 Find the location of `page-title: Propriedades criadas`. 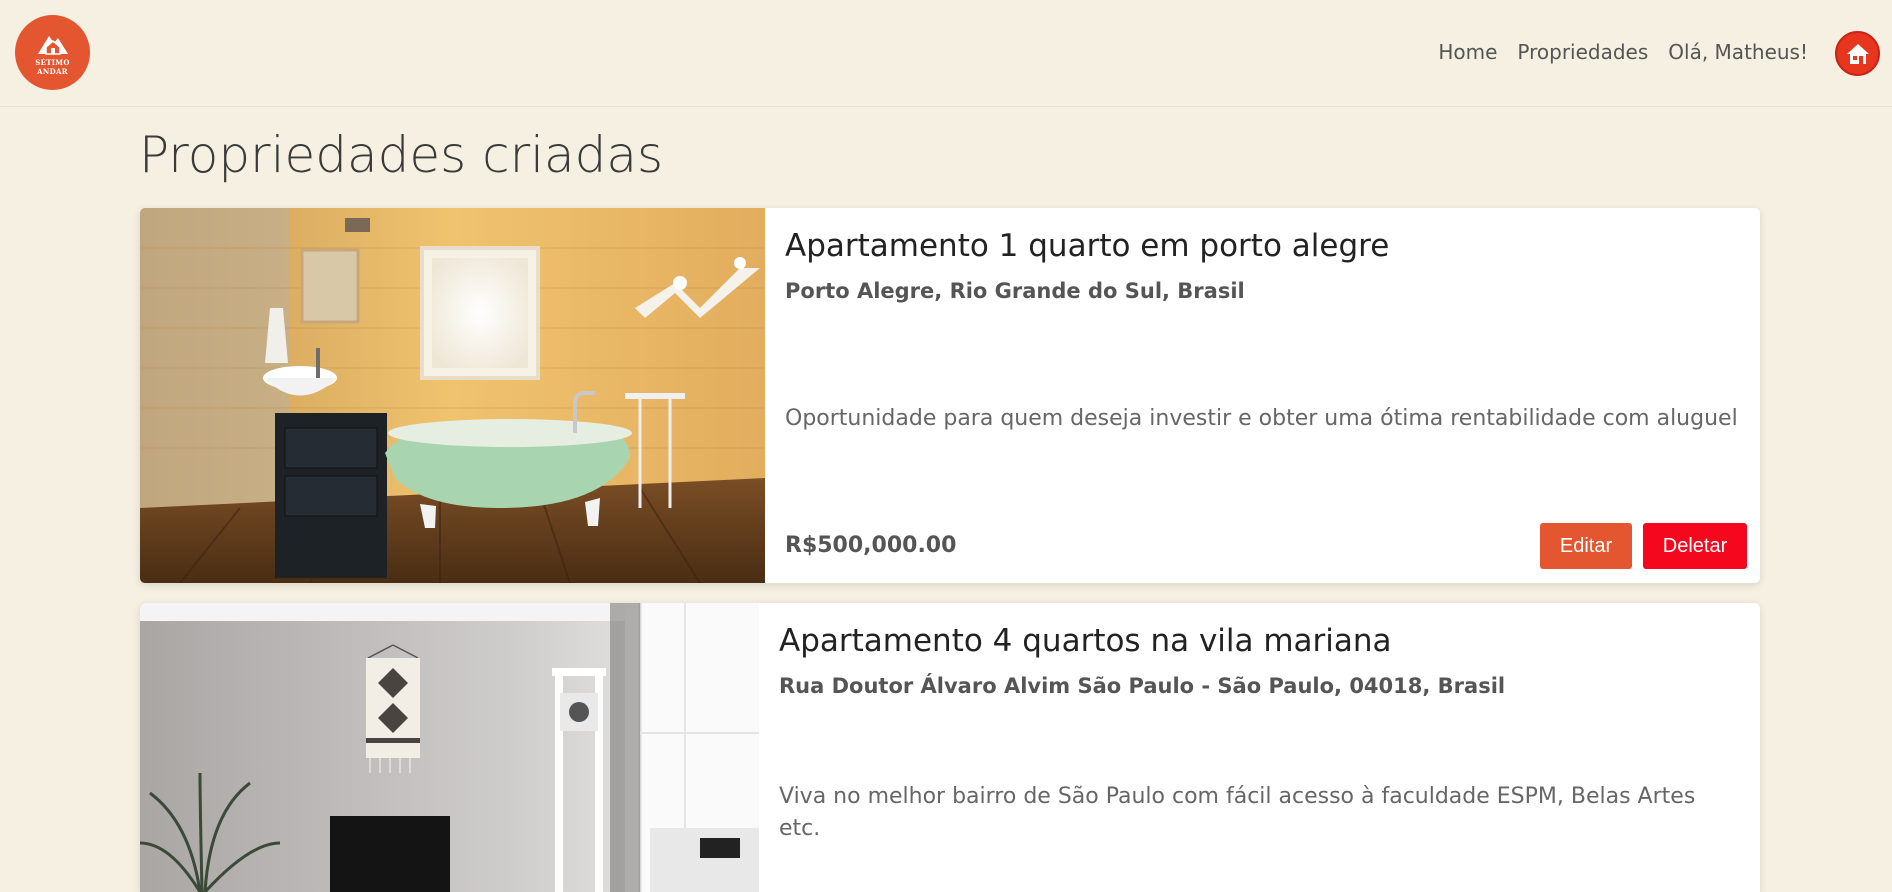

page-title: Propriedades criadas is located at coordinates (401, 155).